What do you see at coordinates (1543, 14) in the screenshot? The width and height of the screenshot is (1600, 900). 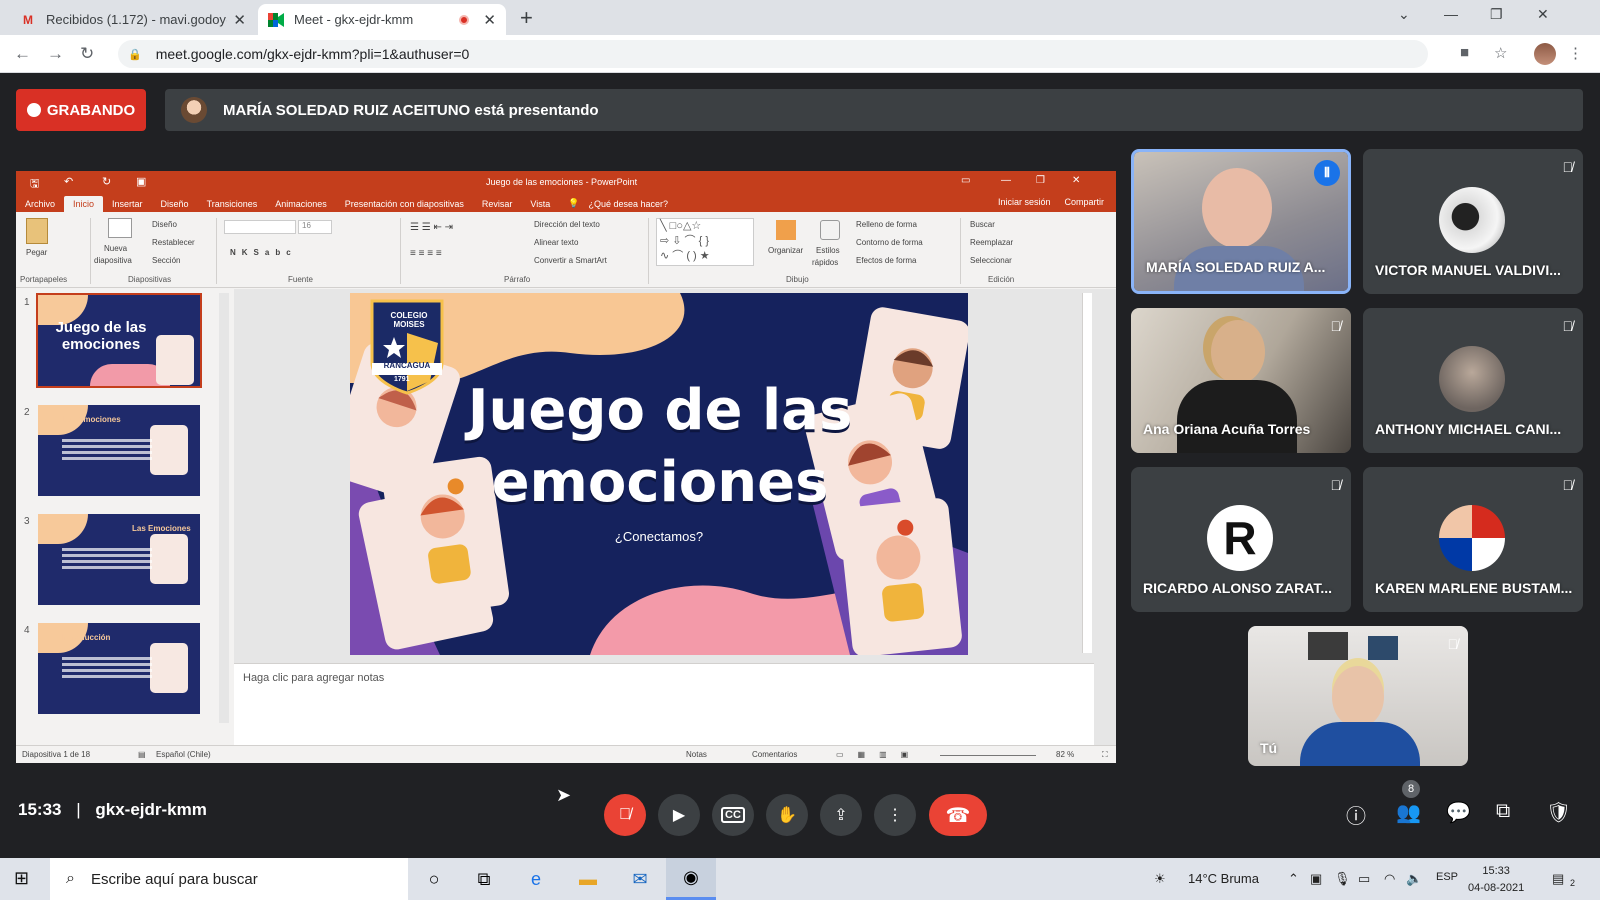 I see `close-window-button: ✕` at bounding box center [1543, 14].